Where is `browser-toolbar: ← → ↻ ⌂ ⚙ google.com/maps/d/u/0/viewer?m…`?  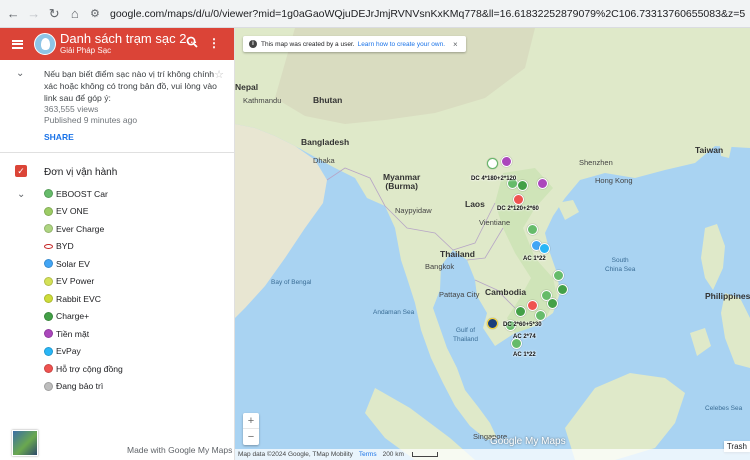
browser-toolbar: ← → ↻ ⌂ ⚙ google.com/maps/d/u/0/viewer?m… is located at coordinates (375, 14).